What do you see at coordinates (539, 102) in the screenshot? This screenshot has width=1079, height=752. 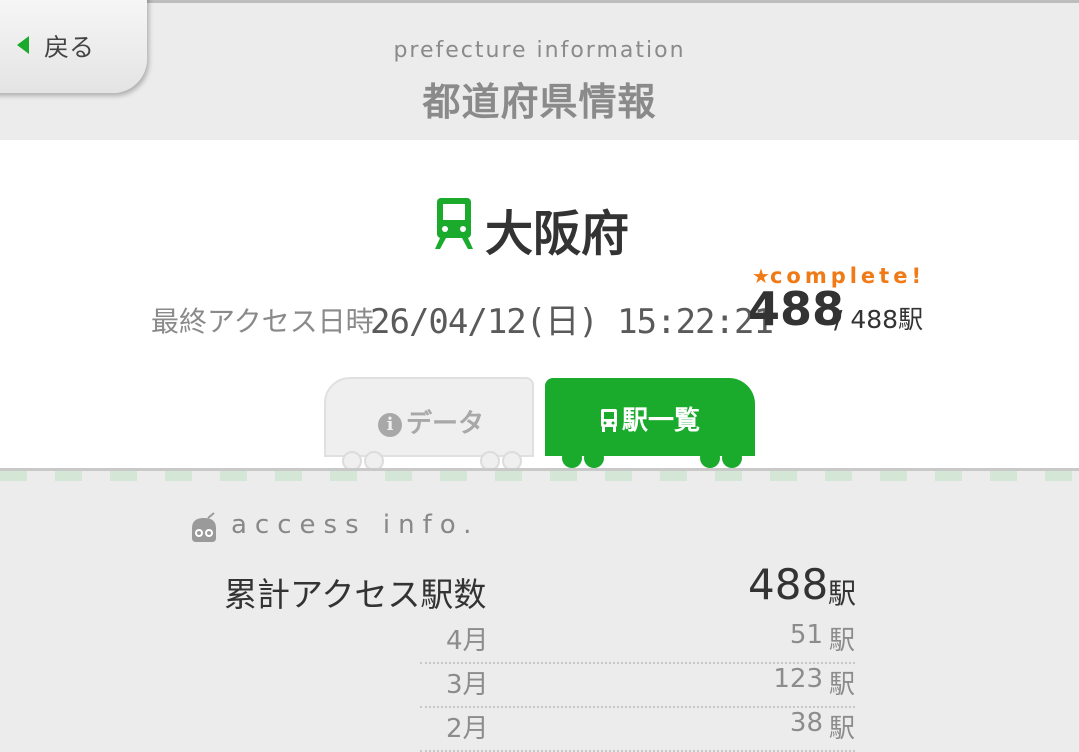 I see `page-title: 都道府県情報` at bounding box center [539, 102].